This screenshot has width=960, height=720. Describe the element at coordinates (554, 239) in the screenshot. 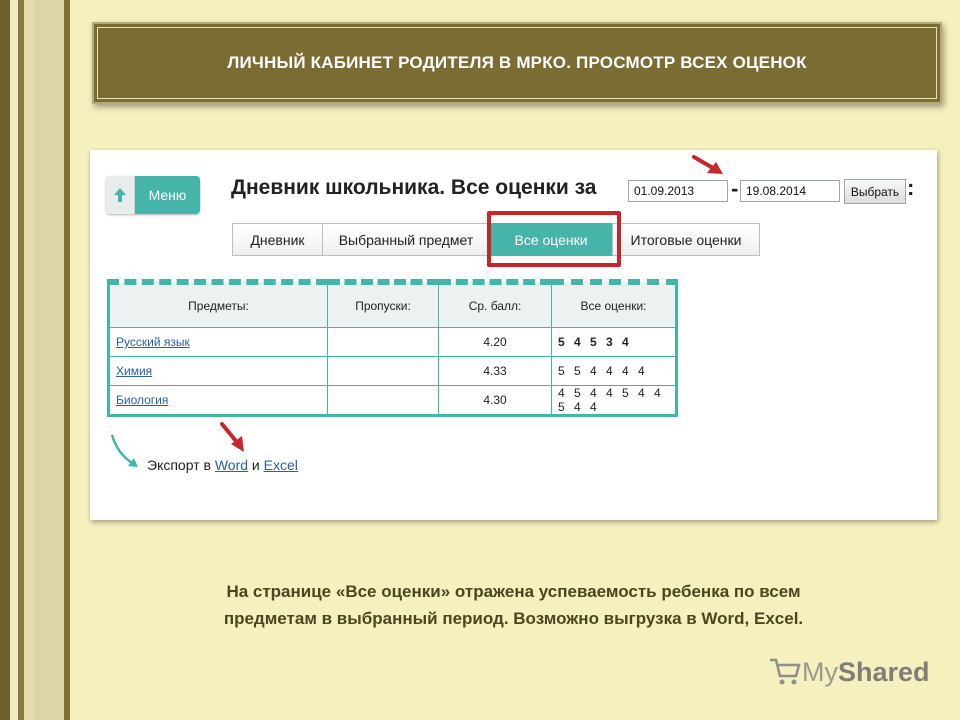

I see `active-tab-highlight` at that location.